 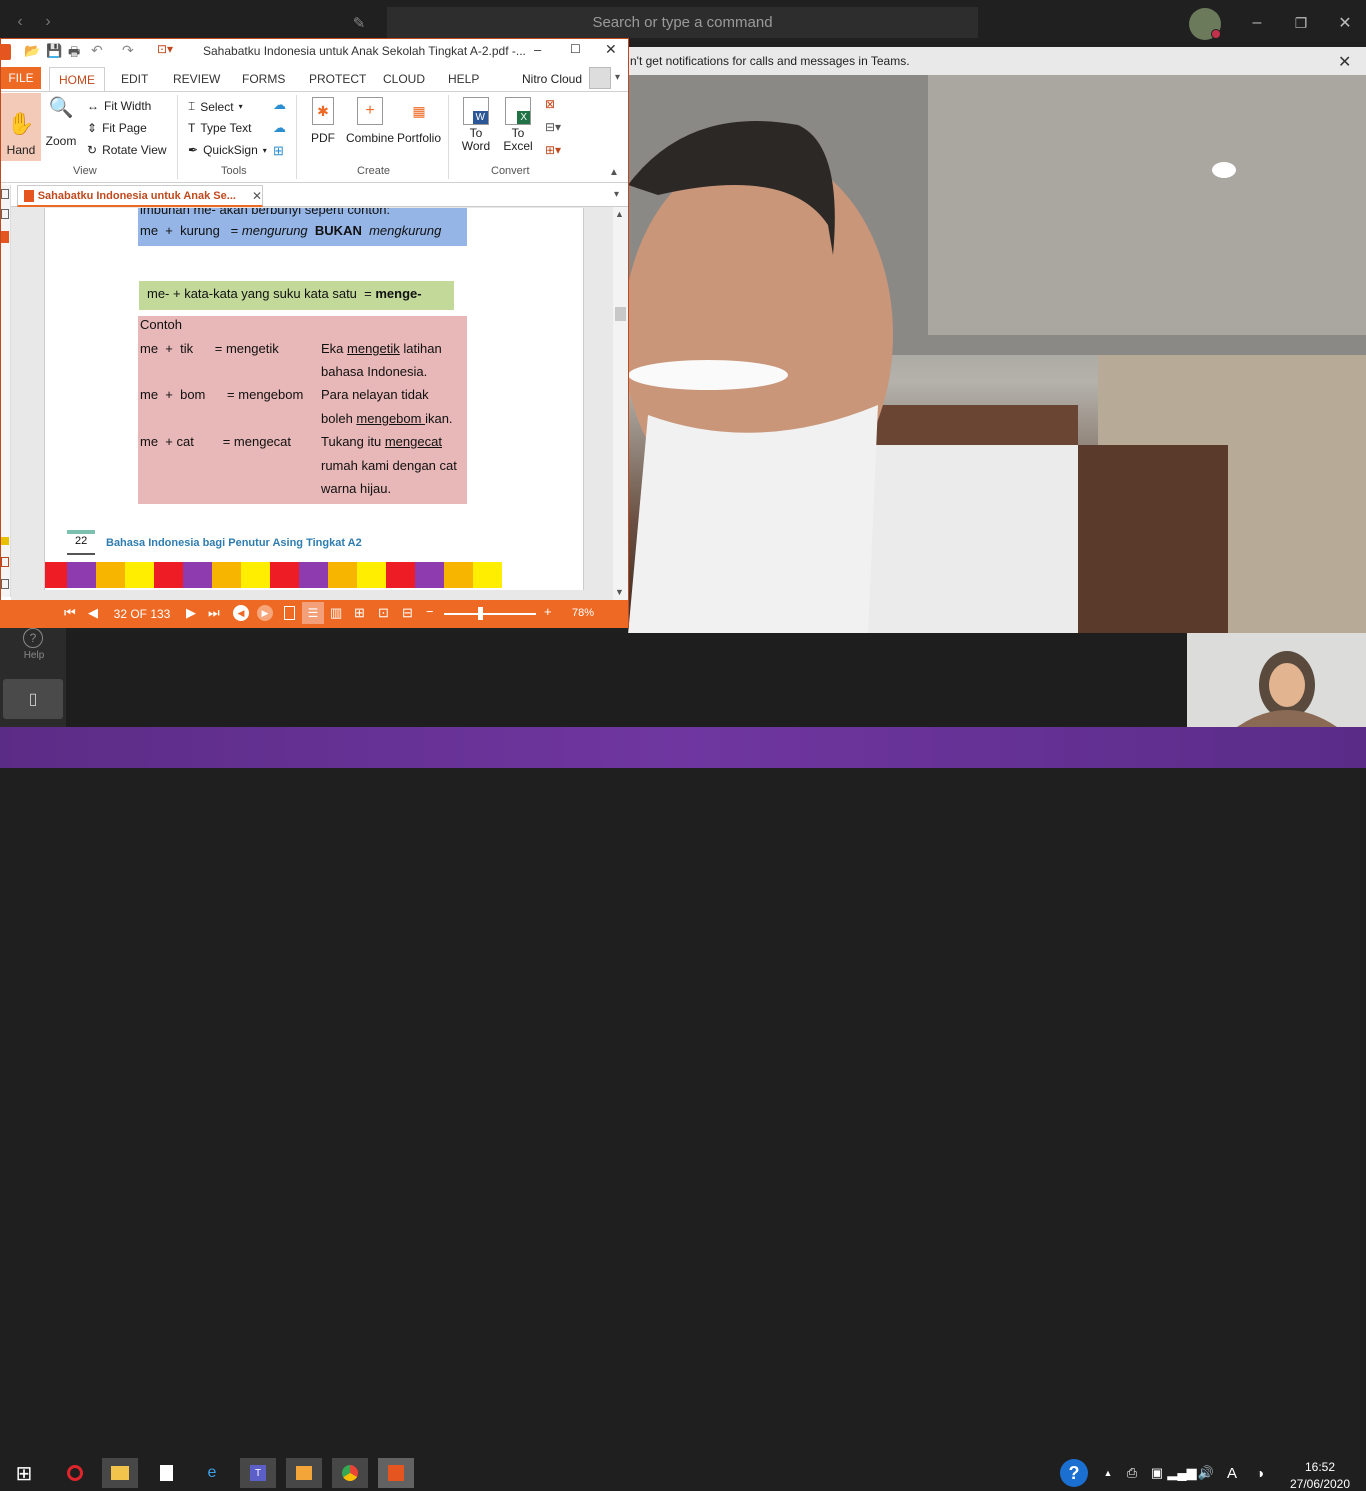 I want to click on open-icon: 📂, so click(x=32, y=51).